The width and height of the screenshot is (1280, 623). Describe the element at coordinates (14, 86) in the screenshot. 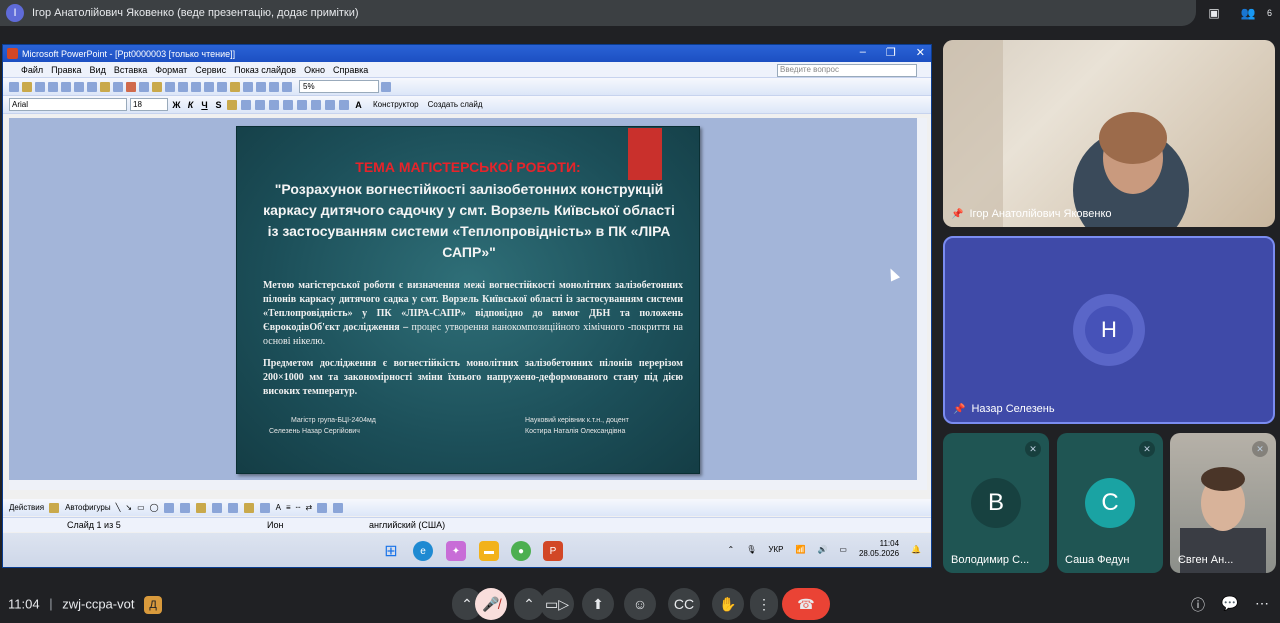

I see `new-icon` at that location.